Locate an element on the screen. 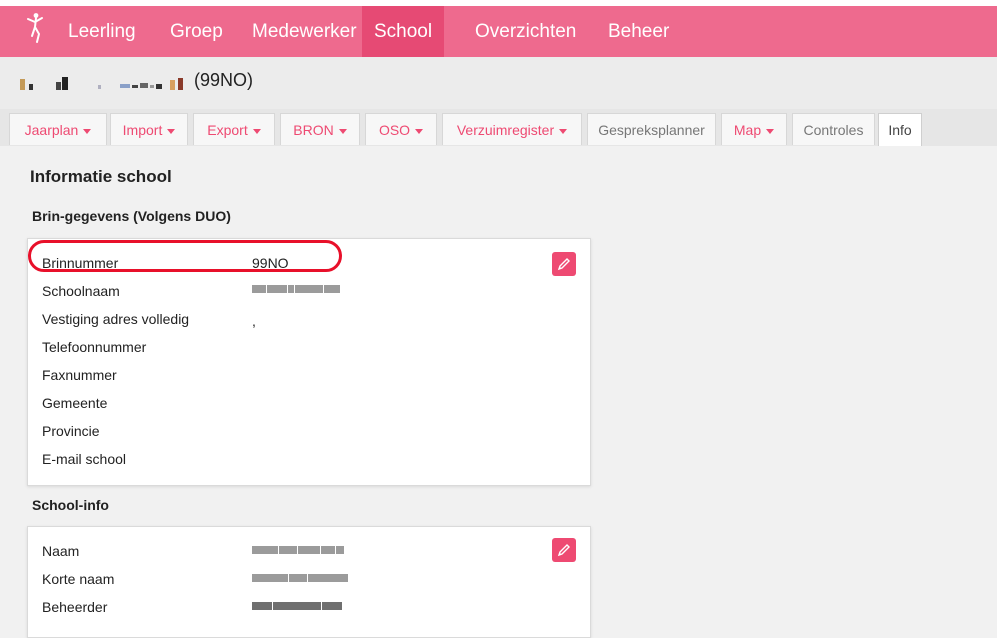  nav-medewerker: Medewerker is located at coordinates (304, 31).